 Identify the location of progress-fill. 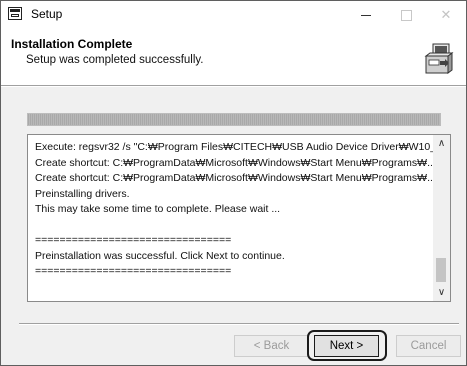
(234, 119).